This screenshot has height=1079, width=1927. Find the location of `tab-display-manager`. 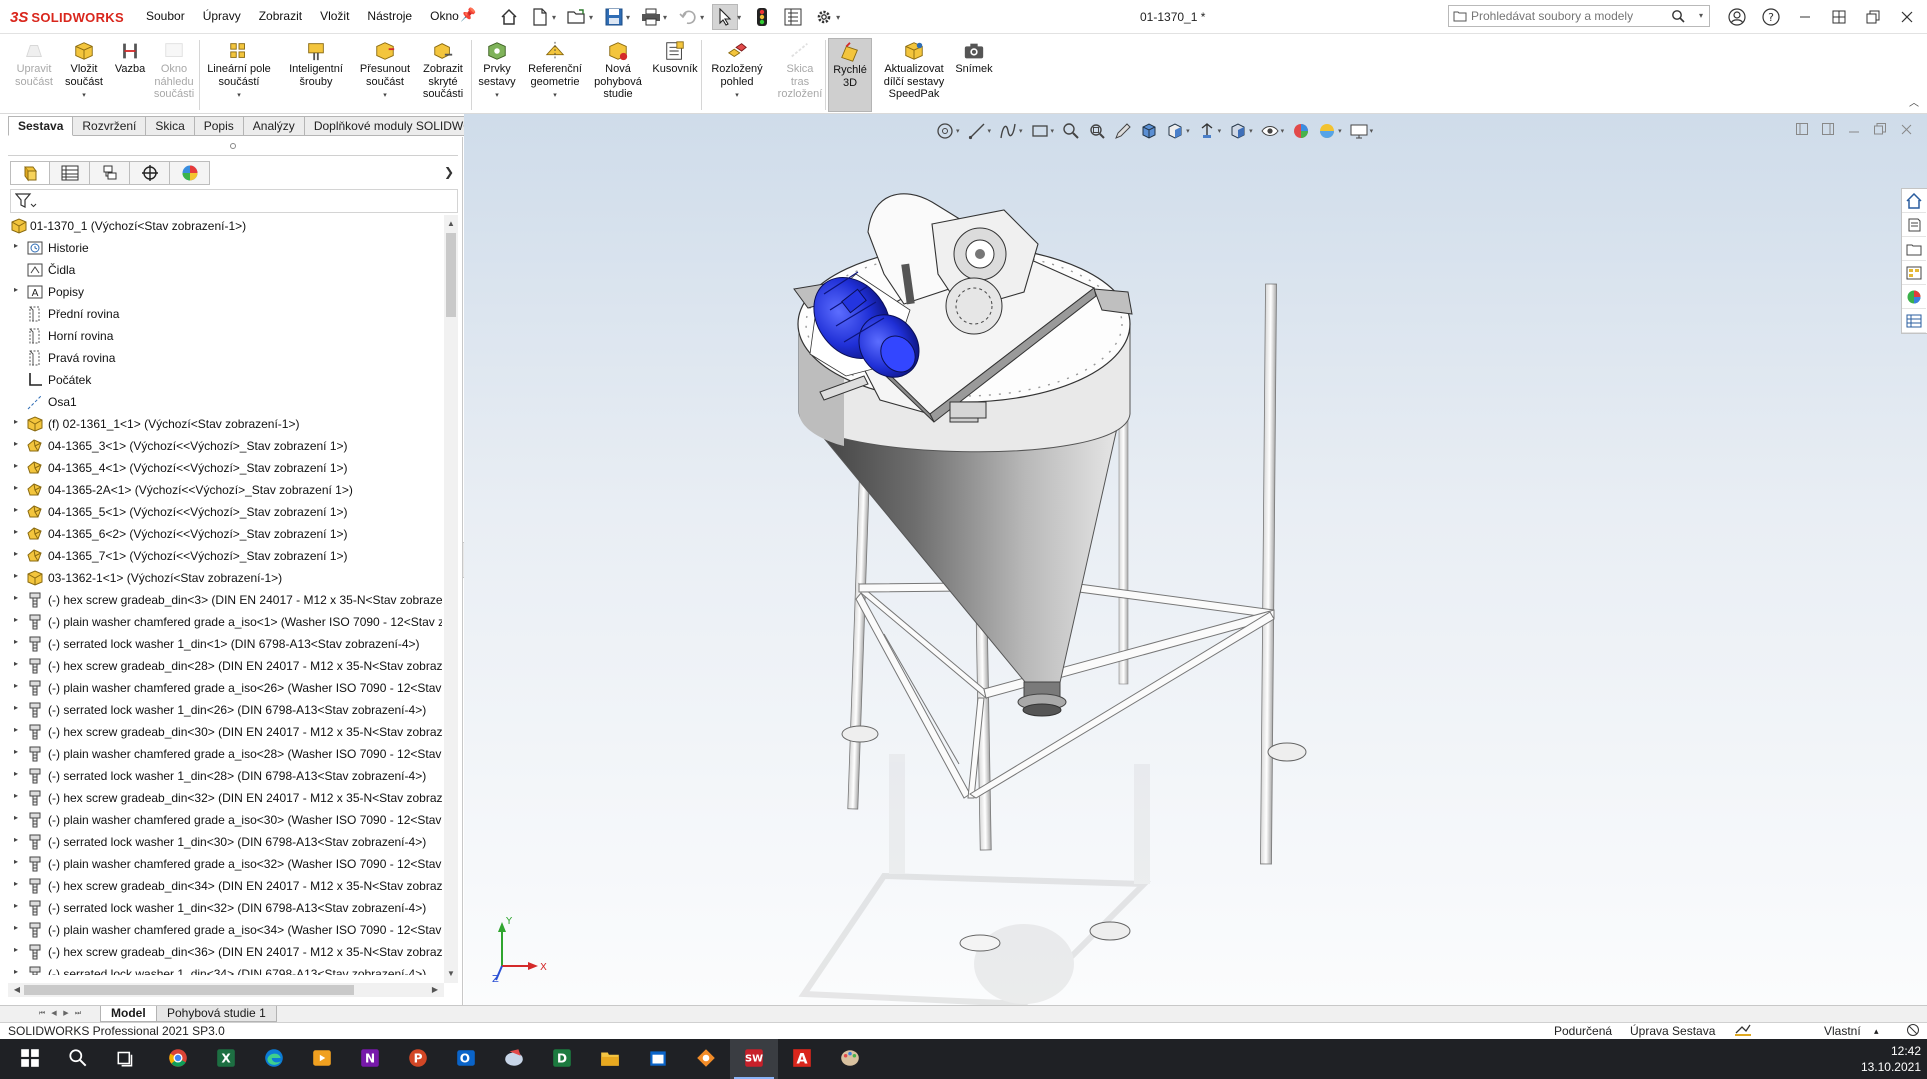

tab-display-manager is located at coordinates (190, 173).